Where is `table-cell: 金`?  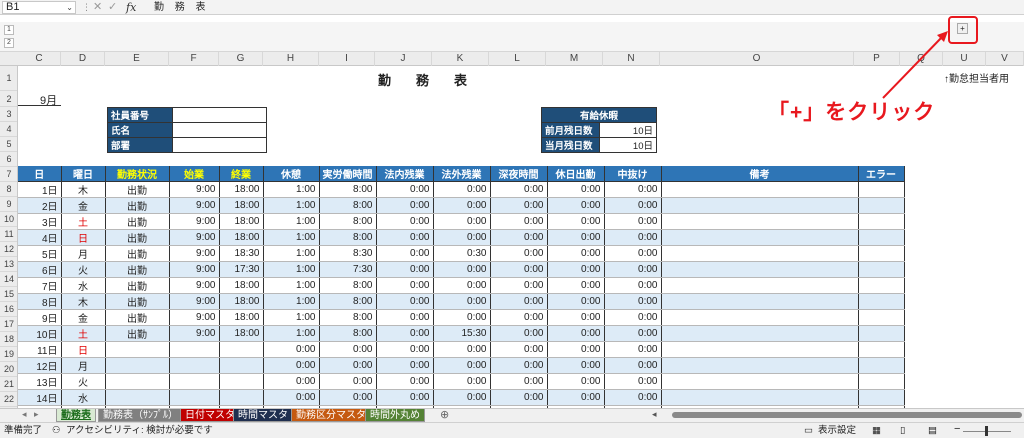
table-cell: 金 is located at coordinates (83, 317).